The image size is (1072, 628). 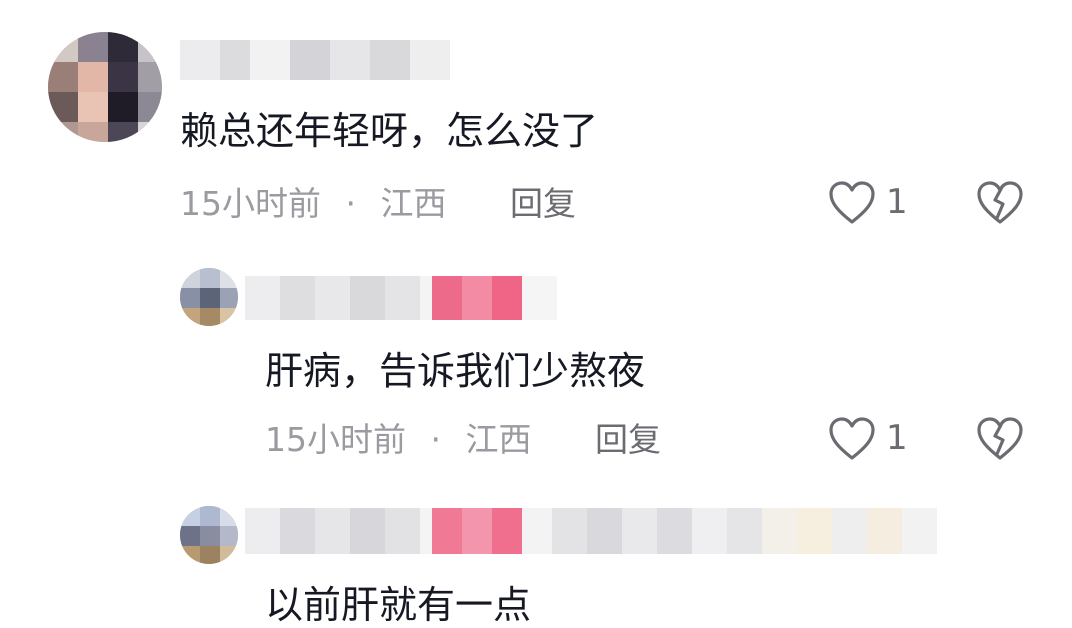 I want to click on comment-text: 赖总还年轻呀，怎么没了, so click(x=389, y=131).